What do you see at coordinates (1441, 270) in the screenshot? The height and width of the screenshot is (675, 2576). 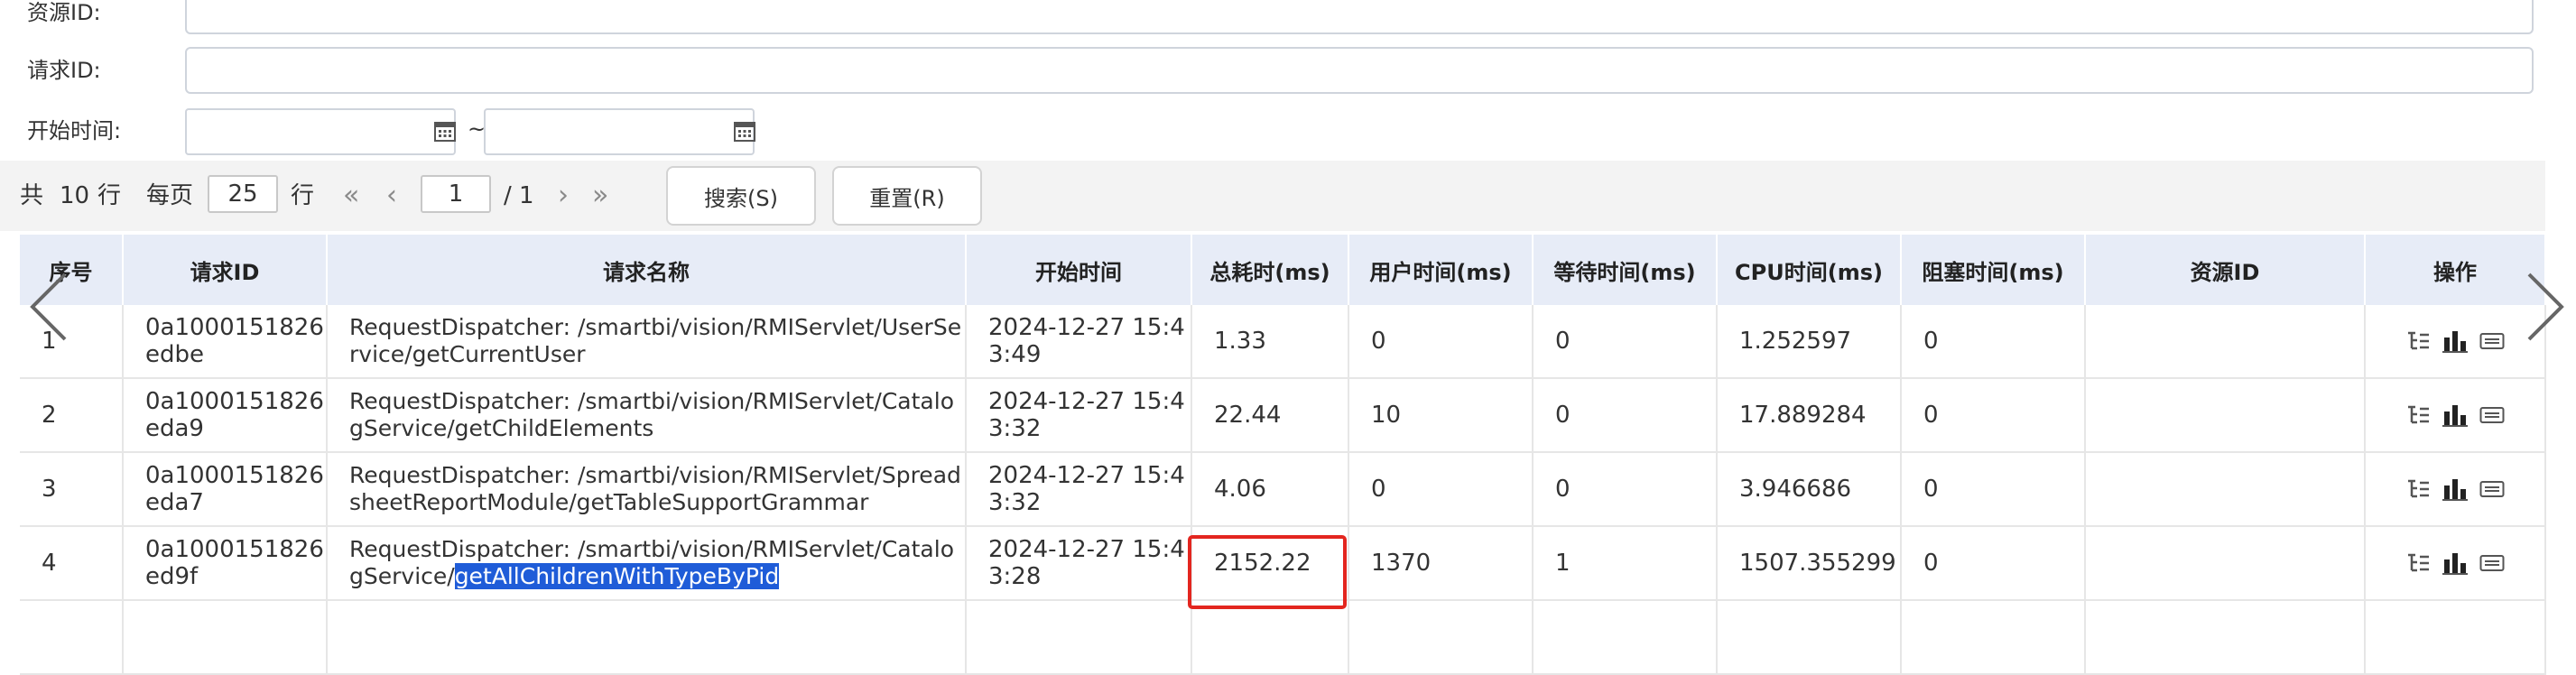 I see `col-user-time: 用户时间(ms)` at bounding box center [1441, 270].